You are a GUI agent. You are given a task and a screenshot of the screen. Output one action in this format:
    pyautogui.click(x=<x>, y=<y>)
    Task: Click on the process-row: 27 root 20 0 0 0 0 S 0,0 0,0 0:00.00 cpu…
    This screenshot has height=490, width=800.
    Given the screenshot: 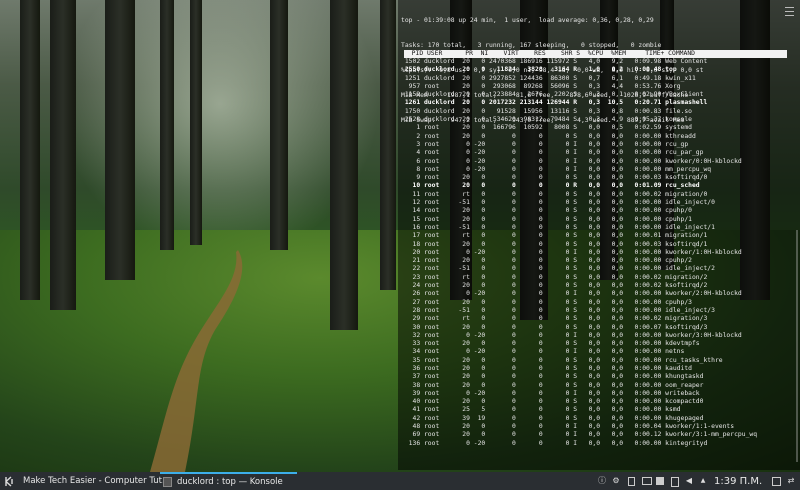 What is the action you would take?
    pyautogui.click(x=546, y=302)
    